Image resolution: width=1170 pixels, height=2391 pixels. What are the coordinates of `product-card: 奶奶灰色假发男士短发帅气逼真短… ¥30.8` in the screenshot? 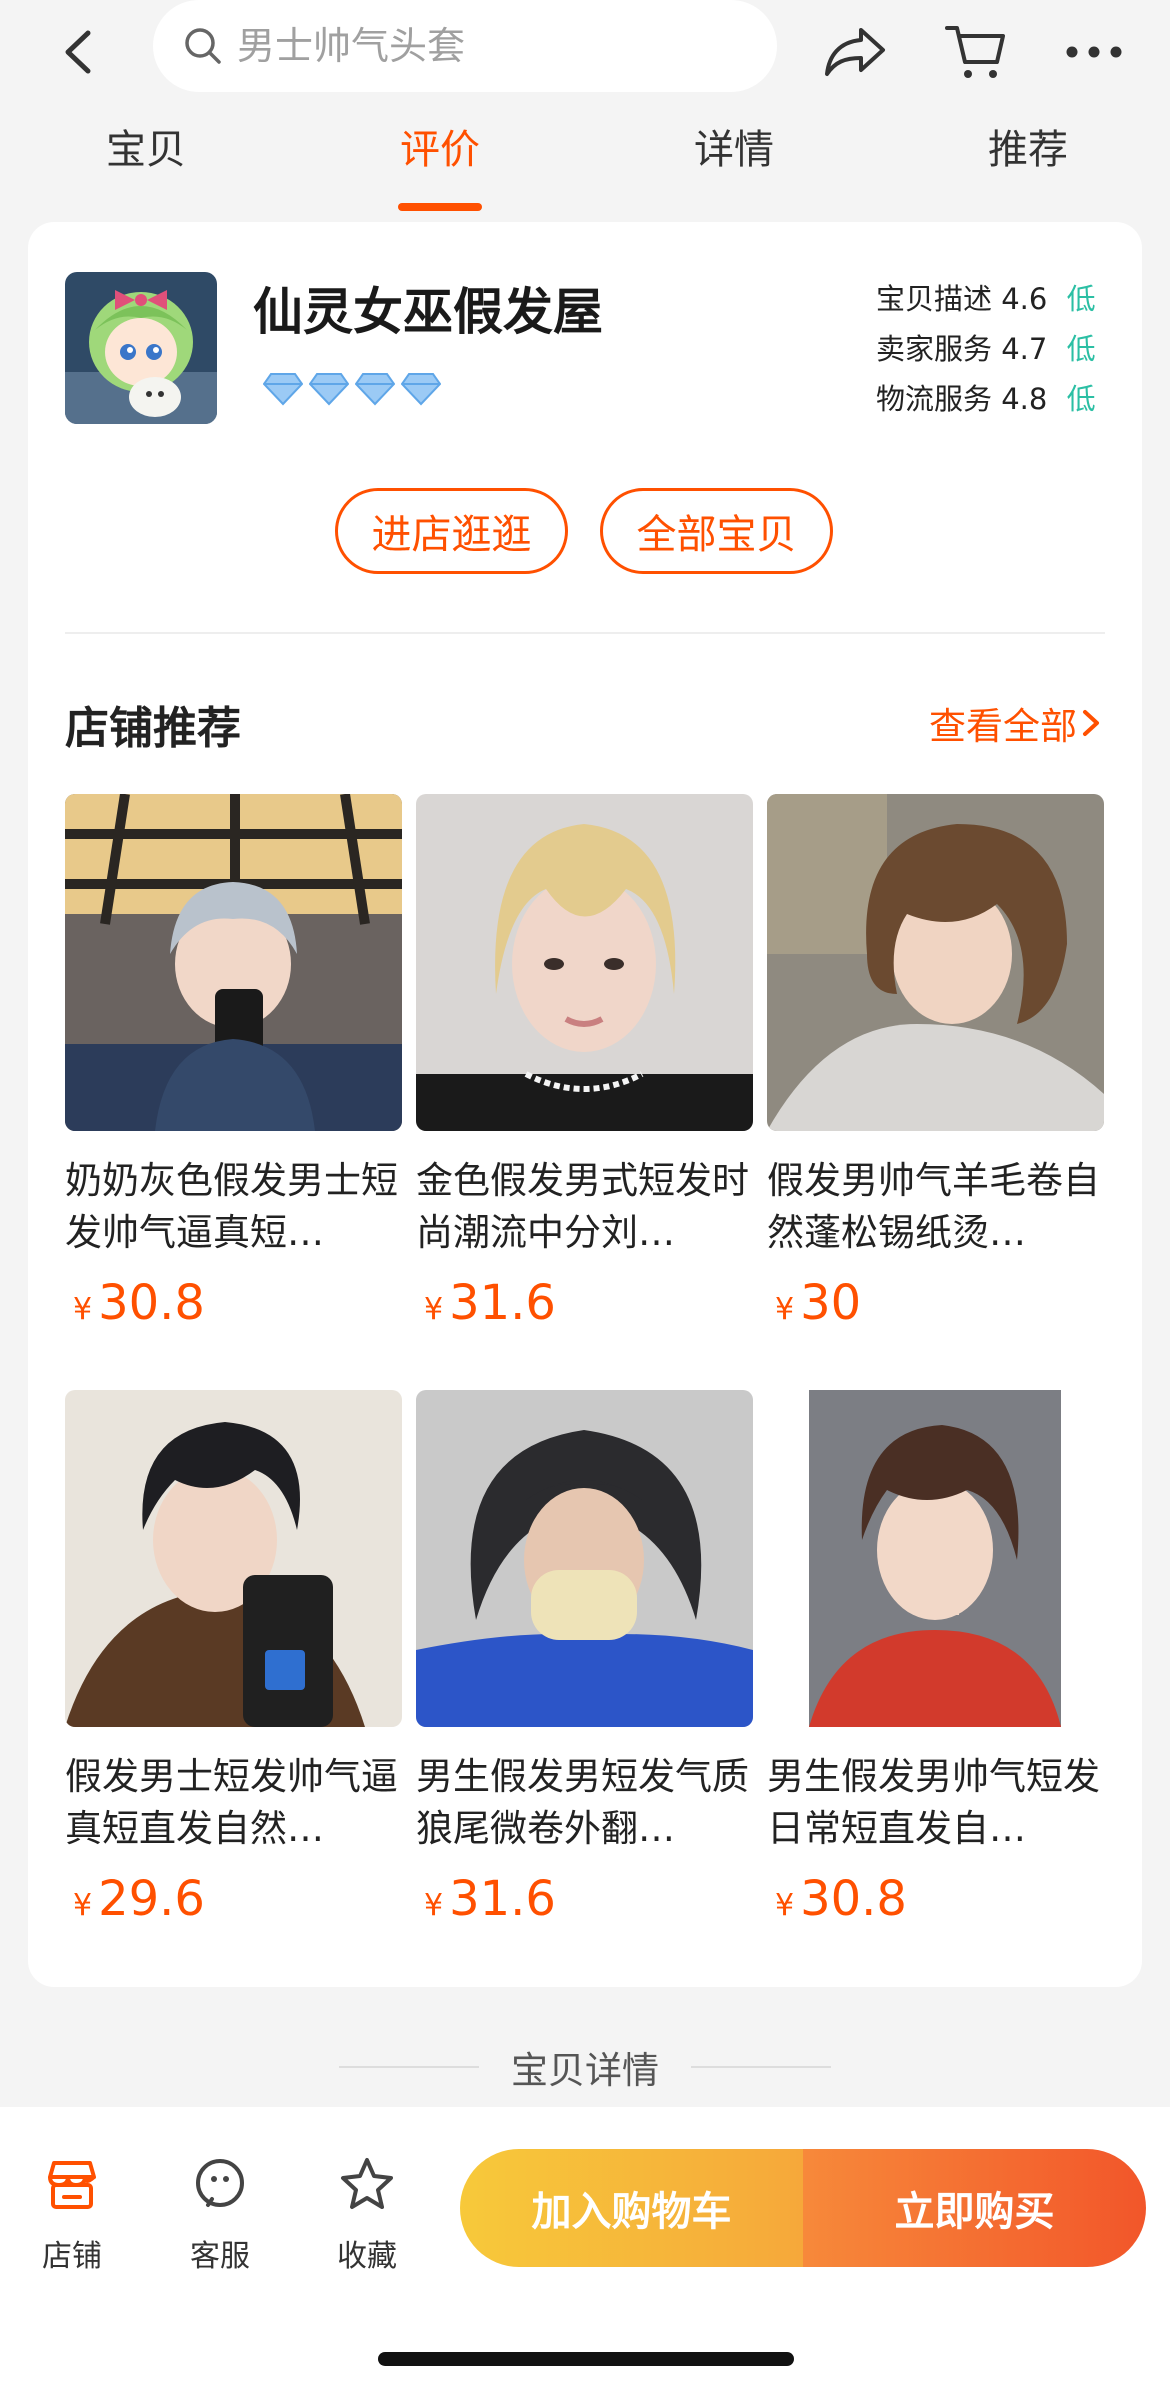 It's located at (233, 1062).